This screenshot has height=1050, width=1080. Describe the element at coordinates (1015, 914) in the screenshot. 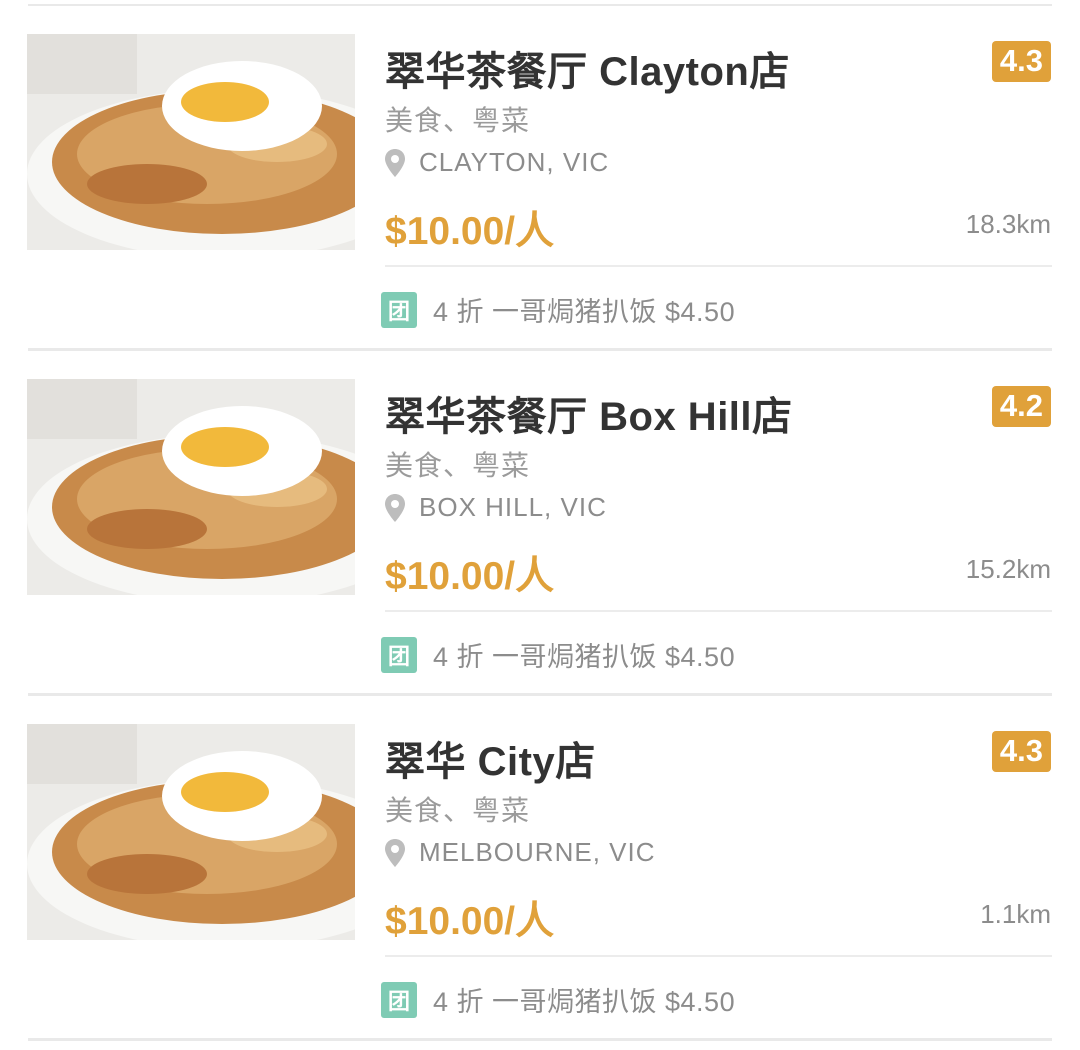

I see `distance-label: 1.1km` at that location.